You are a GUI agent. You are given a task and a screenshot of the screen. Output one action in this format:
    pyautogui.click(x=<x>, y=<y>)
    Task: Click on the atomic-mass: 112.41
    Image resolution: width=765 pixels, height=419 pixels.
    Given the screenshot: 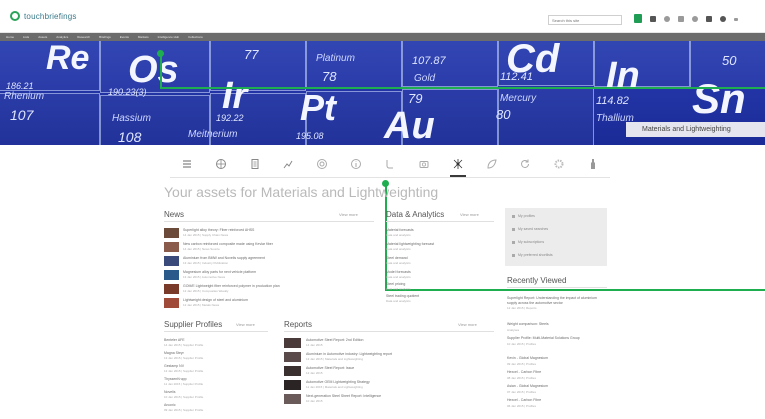 What is the action you would take?
    pyautogui.click(x=516, y=77)
    